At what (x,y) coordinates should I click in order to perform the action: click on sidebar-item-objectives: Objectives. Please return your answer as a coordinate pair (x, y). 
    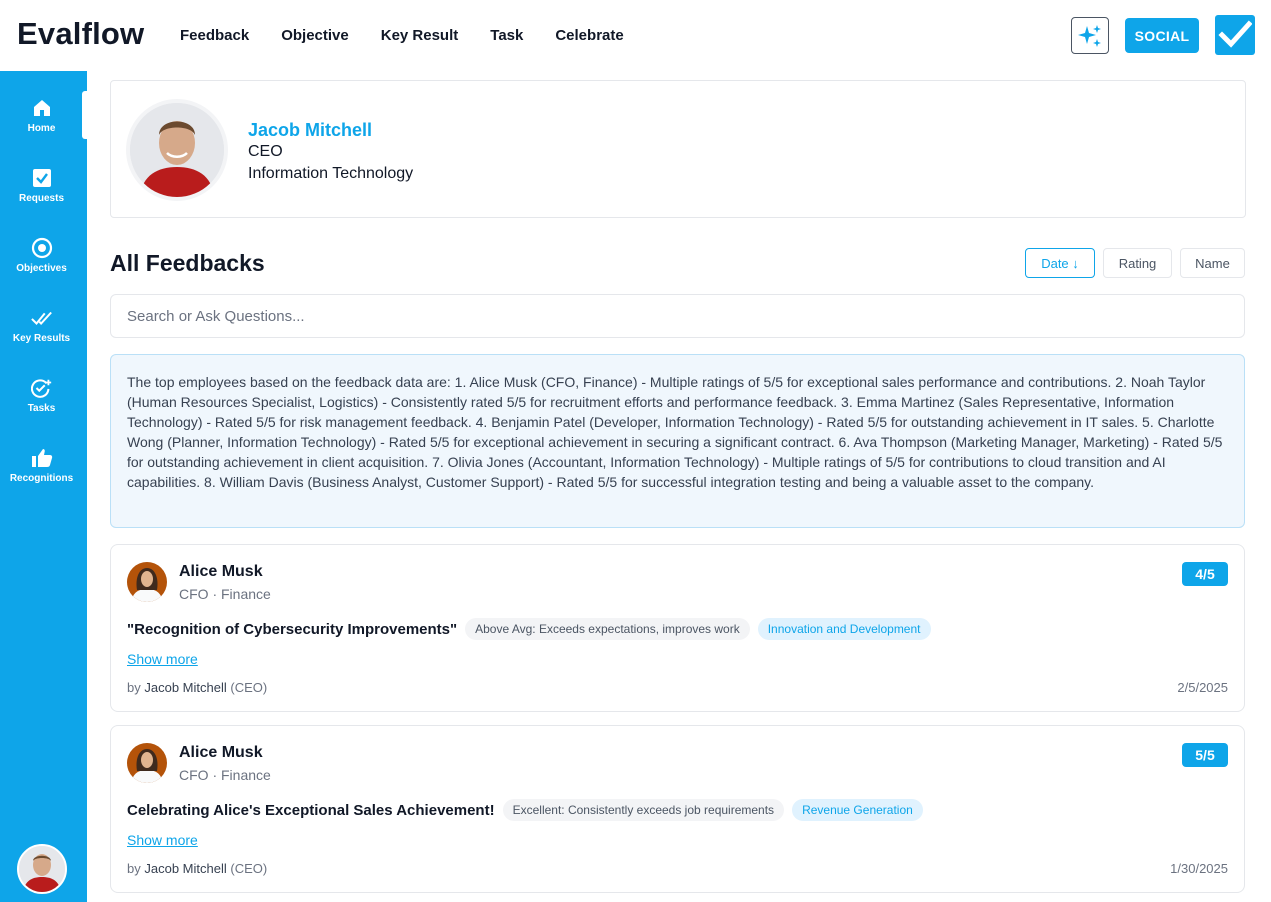
    Looking at the image, I should click on (41, 255).